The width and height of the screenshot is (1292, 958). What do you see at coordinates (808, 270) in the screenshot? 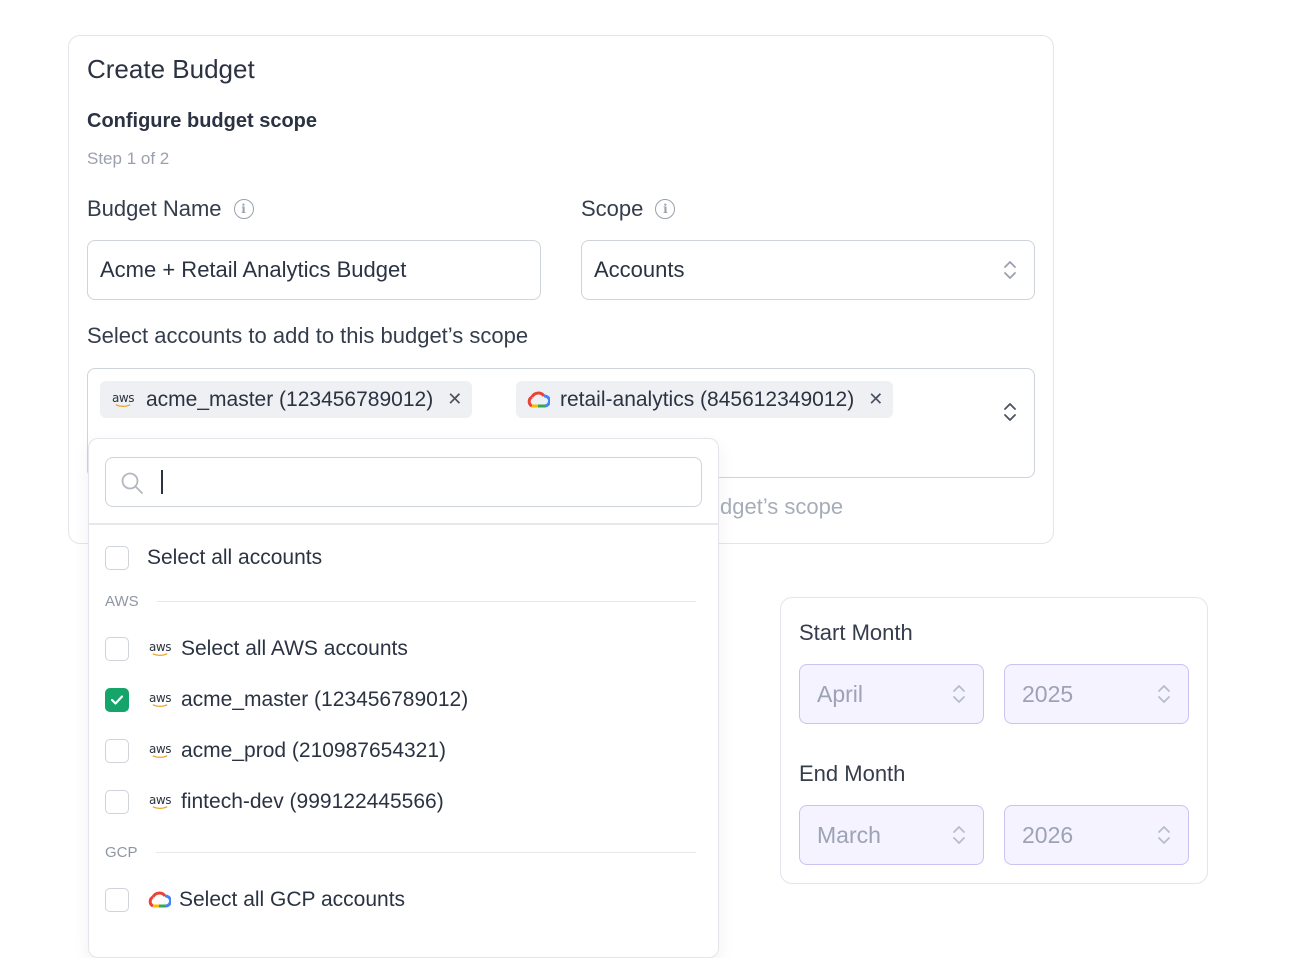
I see `scope-select: Accounts` at bounding box center [808, 270].